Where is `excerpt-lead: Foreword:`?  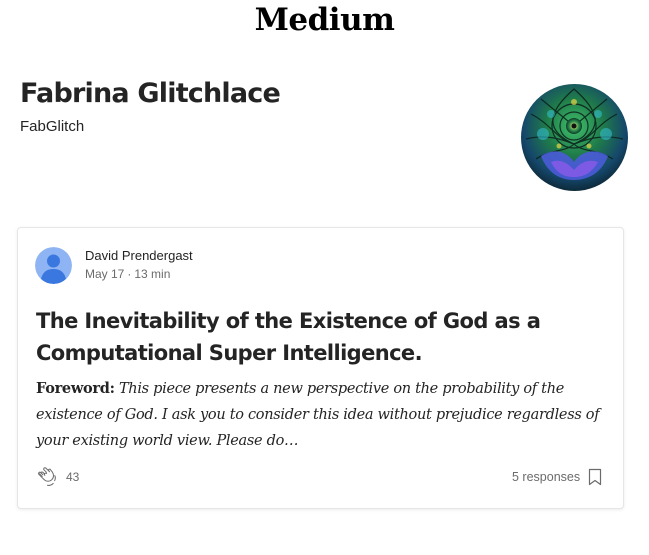
excerpt-lead: Foreword: is located at coordinates (75, 388).